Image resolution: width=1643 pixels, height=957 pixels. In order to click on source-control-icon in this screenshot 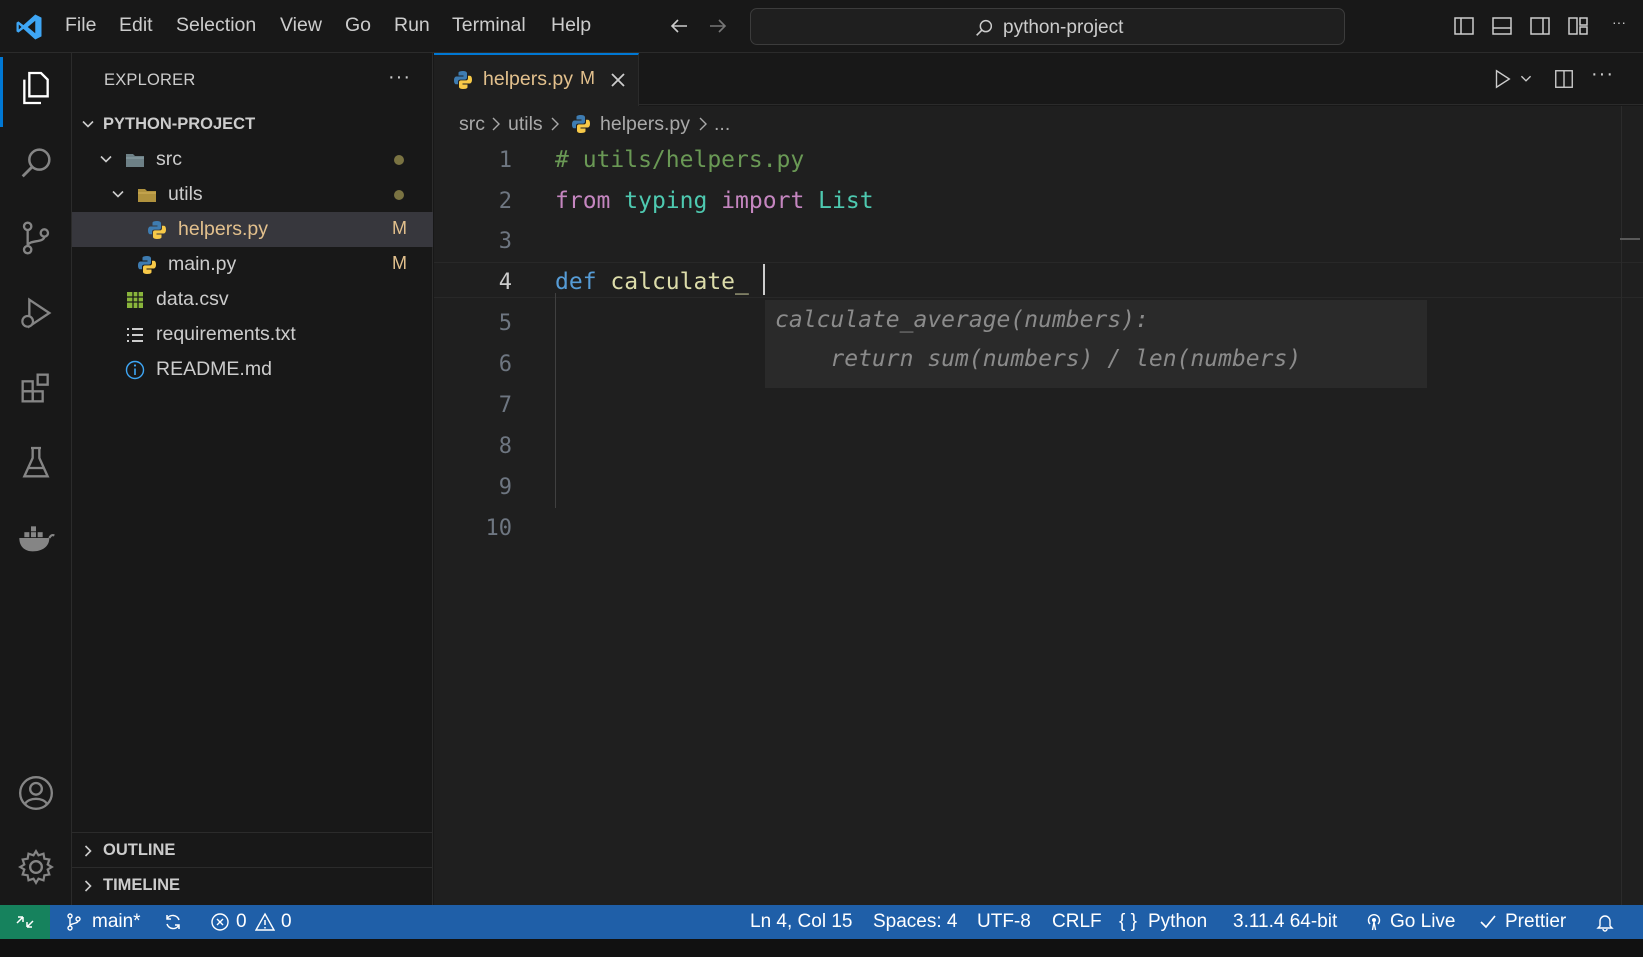, I will do `click(36, 238)`.